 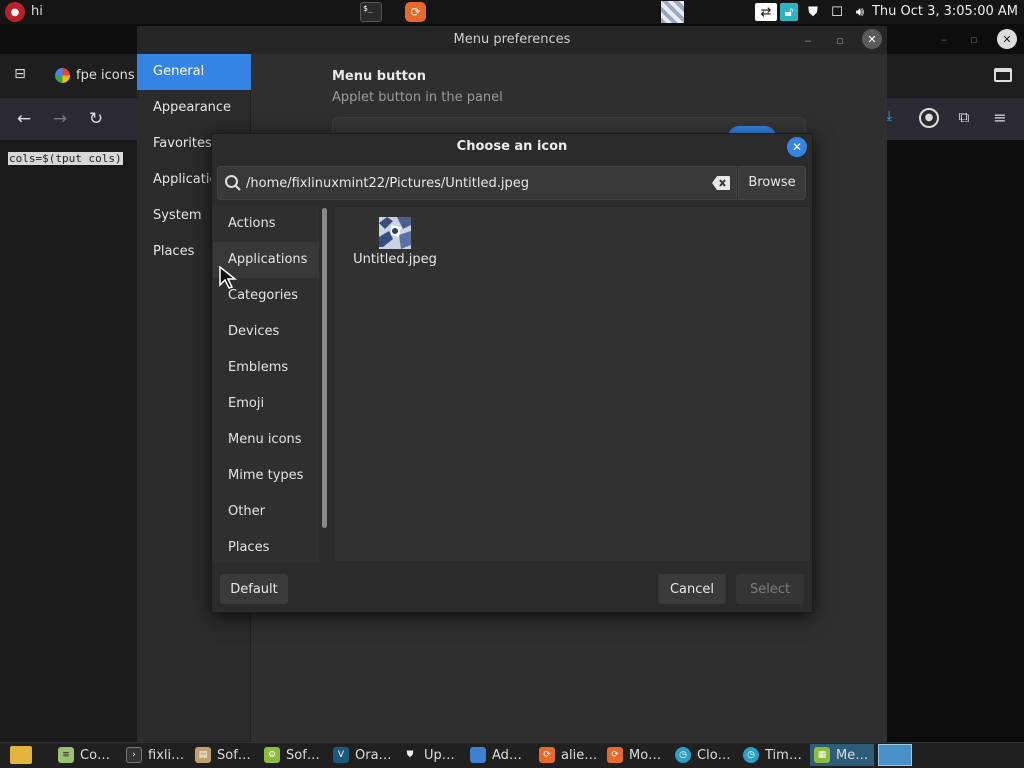 I want to click on minimize-icon: ‒, so click(x=808, y=40).